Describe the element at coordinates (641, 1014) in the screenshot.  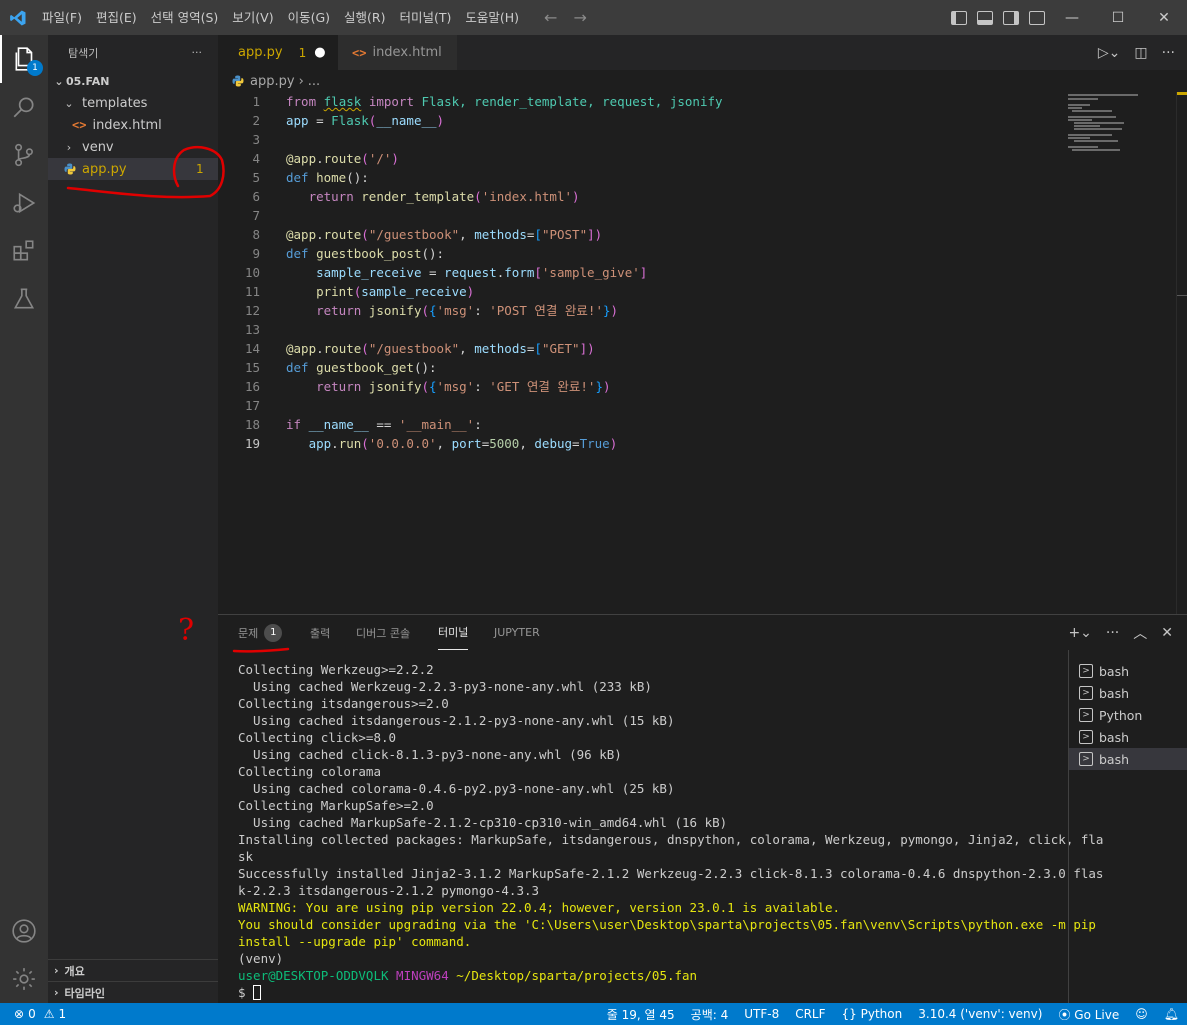
I see `cursor-position: 줄 19, 열 45` at that location.